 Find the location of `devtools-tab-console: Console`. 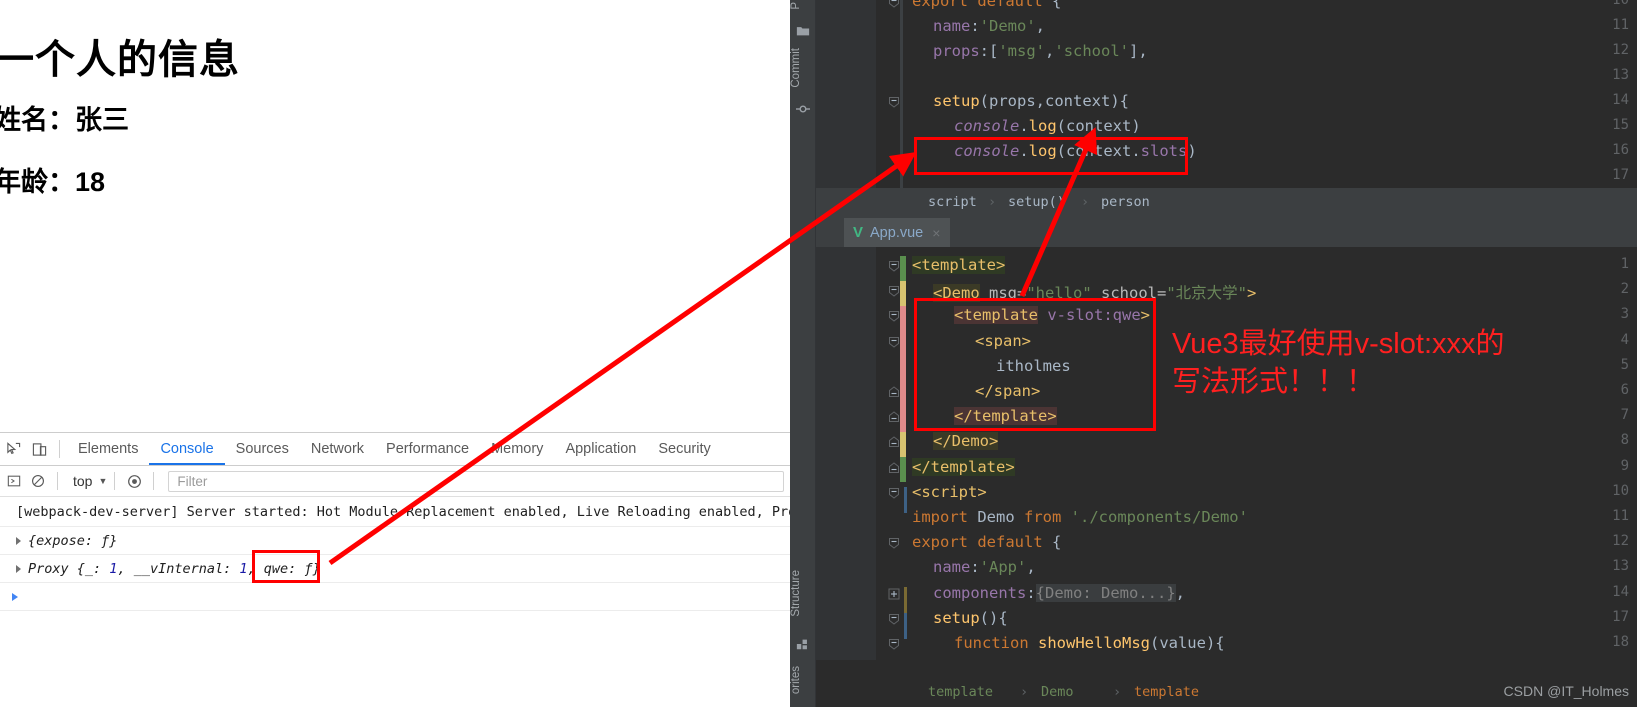

devtools-tab-console: Console is located at coordinates (187, 449).